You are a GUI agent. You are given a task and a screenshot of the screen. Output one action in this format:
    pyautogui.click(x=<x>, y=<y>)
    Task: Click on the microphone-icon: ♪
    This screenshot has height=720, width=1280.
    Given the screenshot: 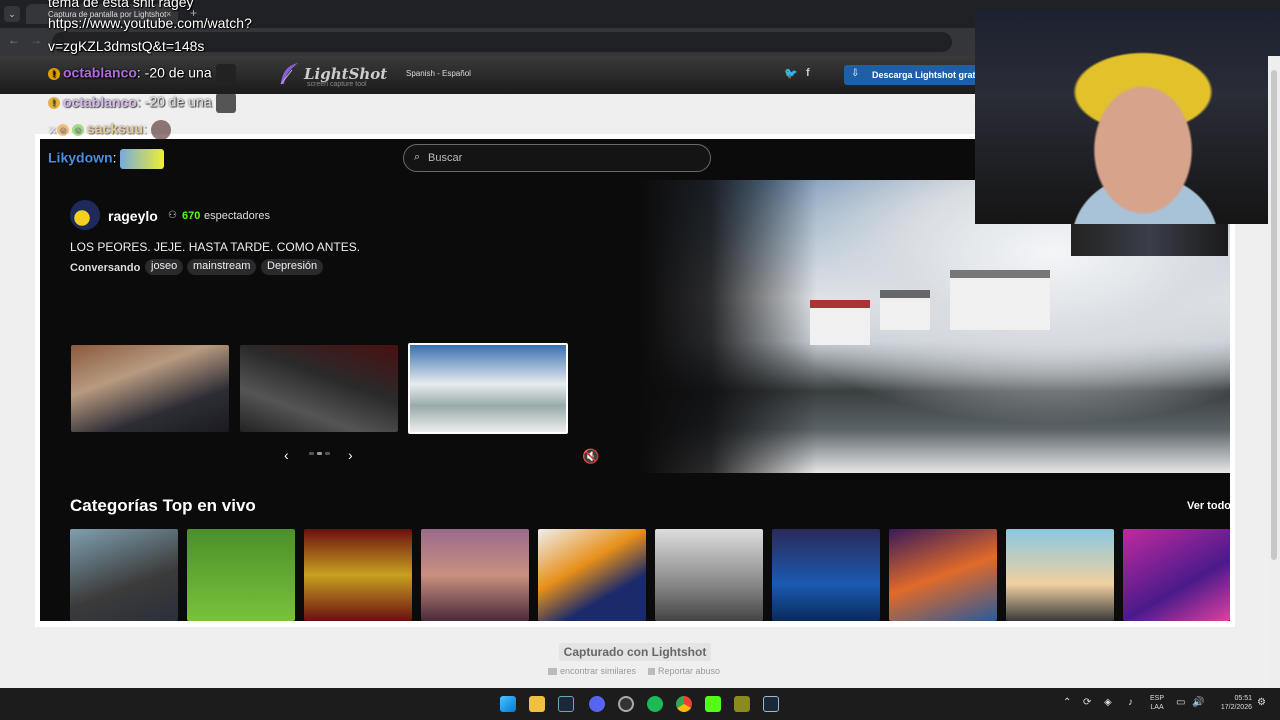 What is the action you would take?
    pyautogui.click(x=1130, y=702)
    